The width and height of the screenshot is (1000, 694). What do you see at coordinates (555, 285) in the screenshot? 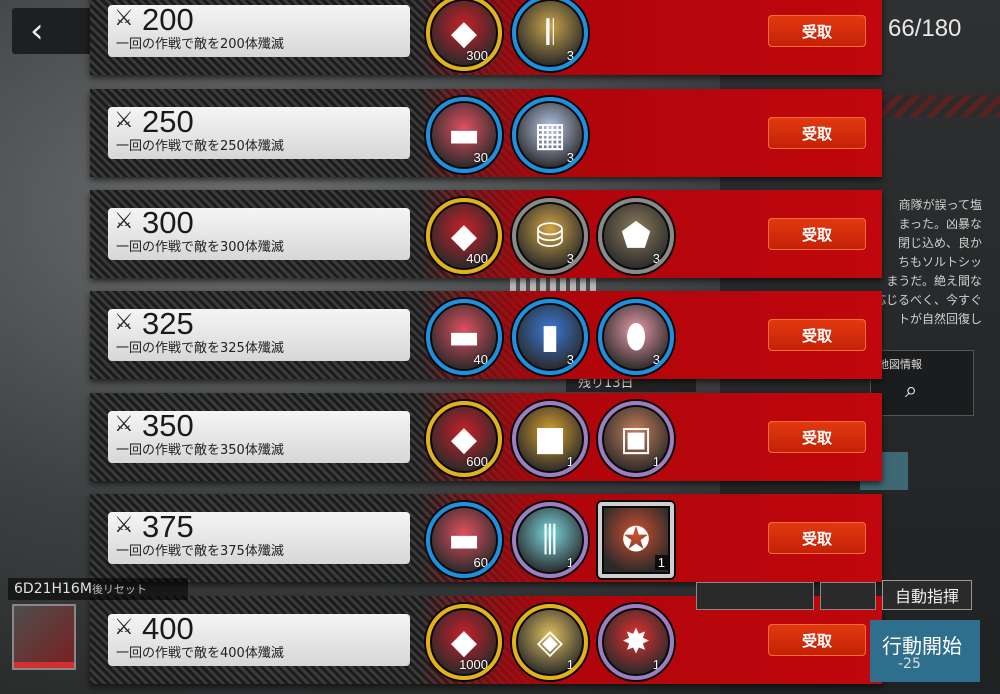
I see `progress-dots` at bounding box center [555, 285].